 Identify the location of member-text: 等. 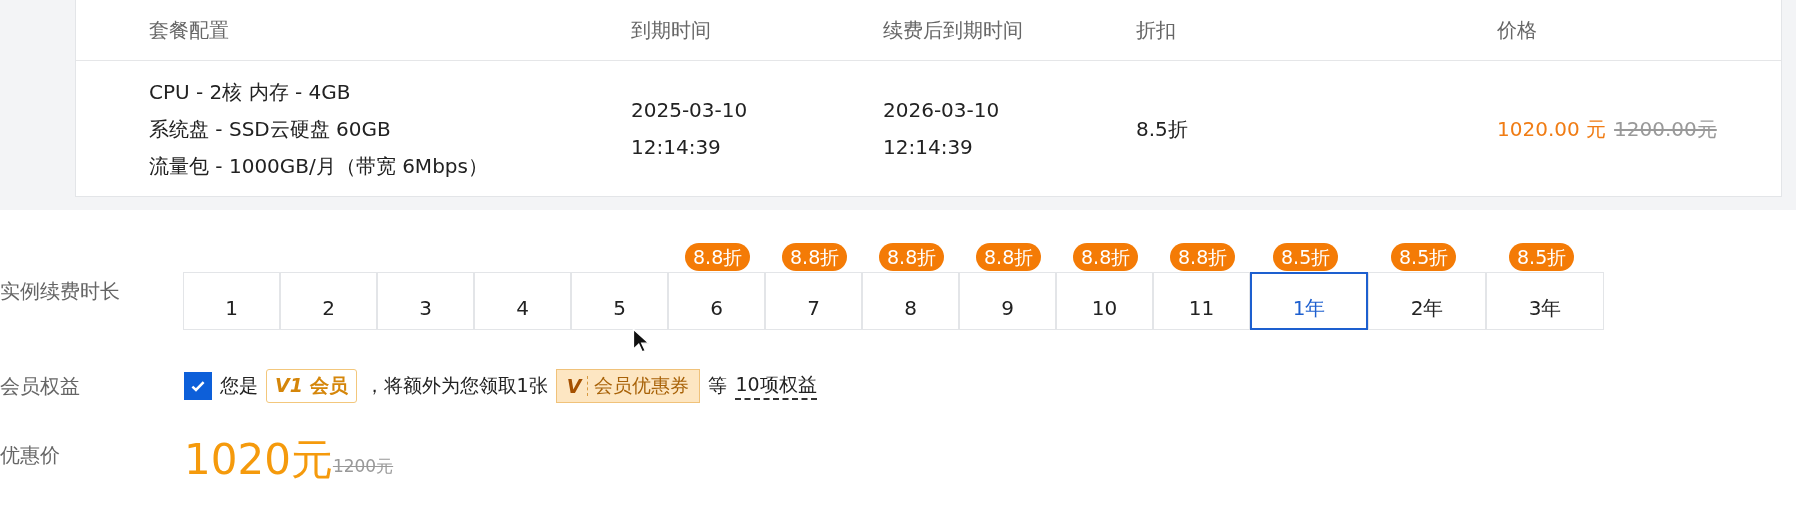
(718, 385).